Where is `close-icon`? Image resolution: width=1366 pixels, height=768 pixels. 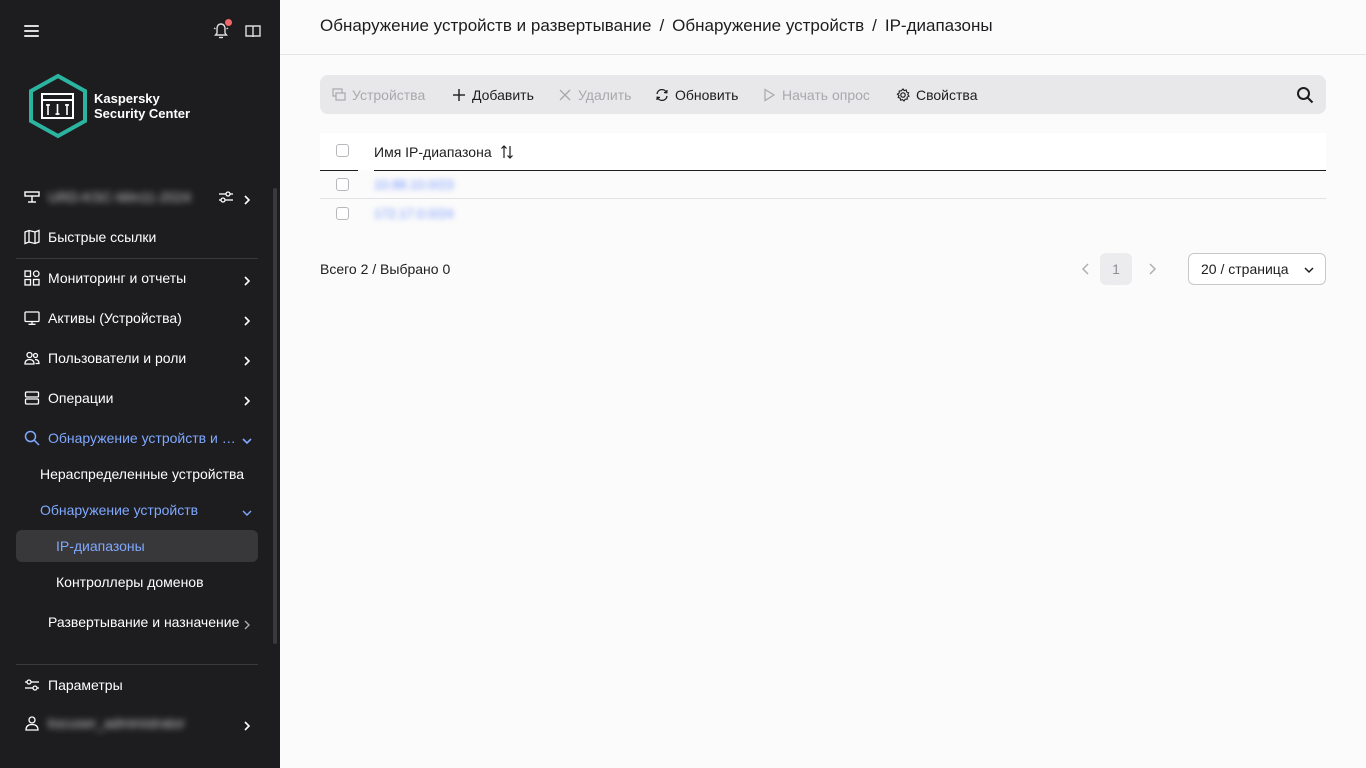
close-icon is located at coordinates (565, 95).